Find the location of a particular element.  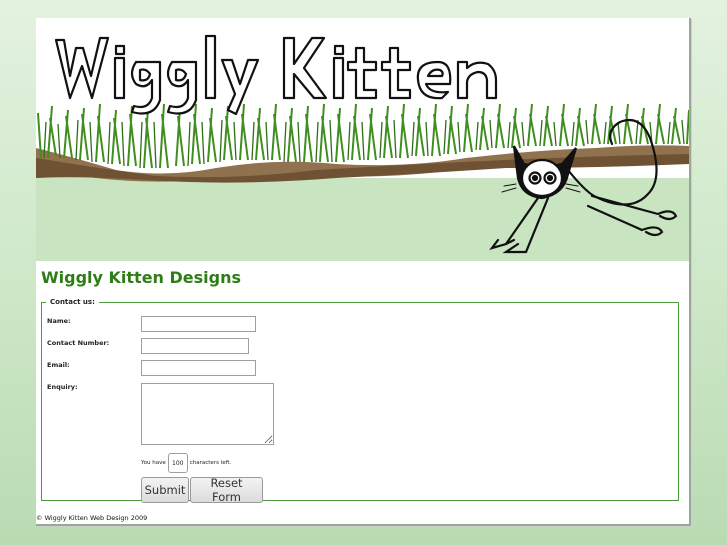

logo-lettering is located at coordinates (276, 75).